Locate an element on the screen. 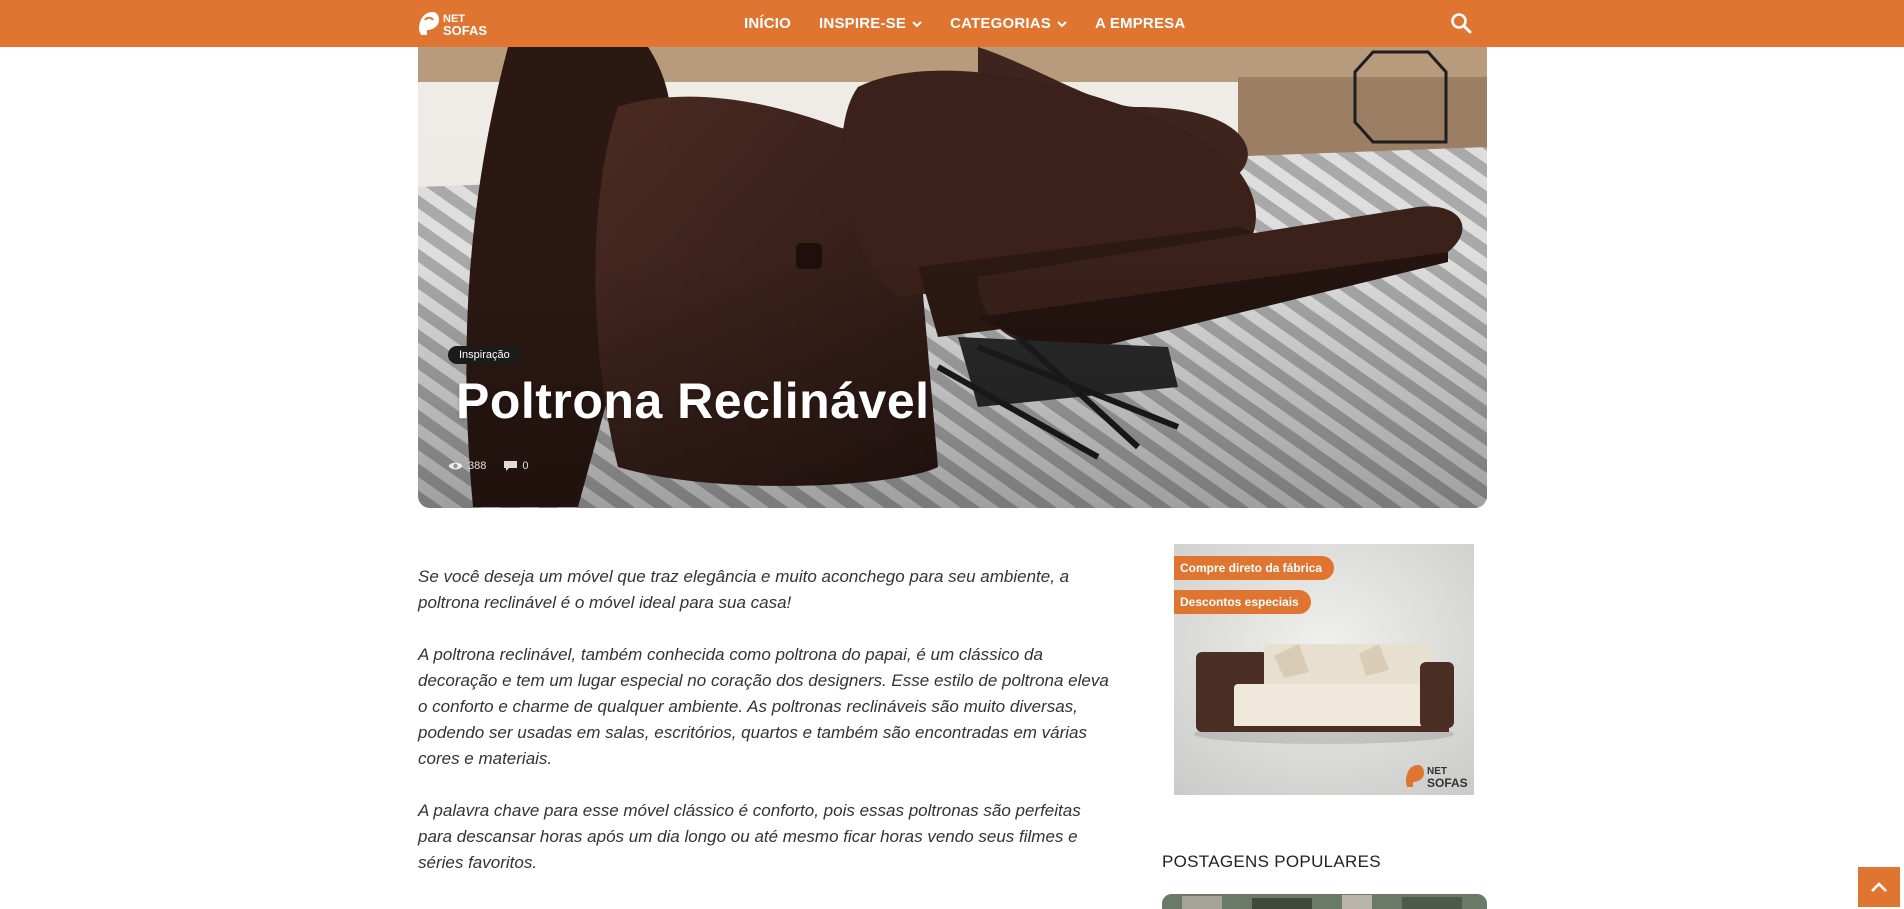 The image size is (1904, 909). nav-a-empresa-label: A EMPRESA is located at coordinates (1140, 23).